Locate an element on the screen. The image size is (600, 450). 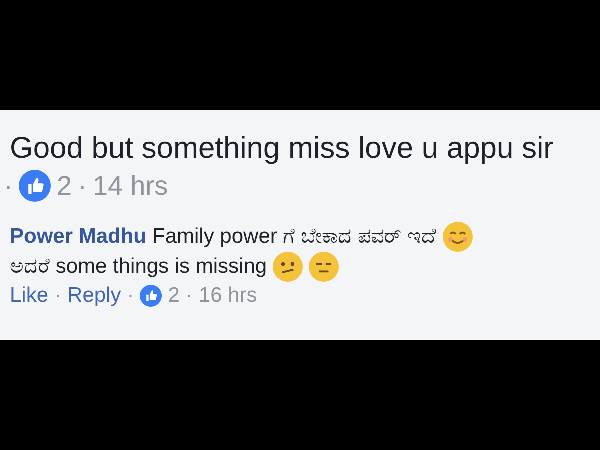
author-name: Power Madhu is located at coordinates (78, 237).